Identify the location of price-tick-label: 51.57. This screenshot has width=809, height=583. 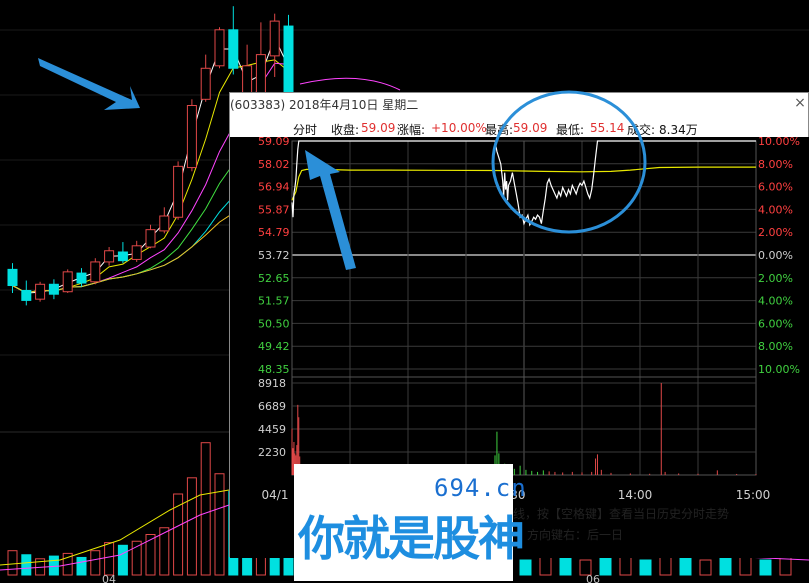
(274, 301).